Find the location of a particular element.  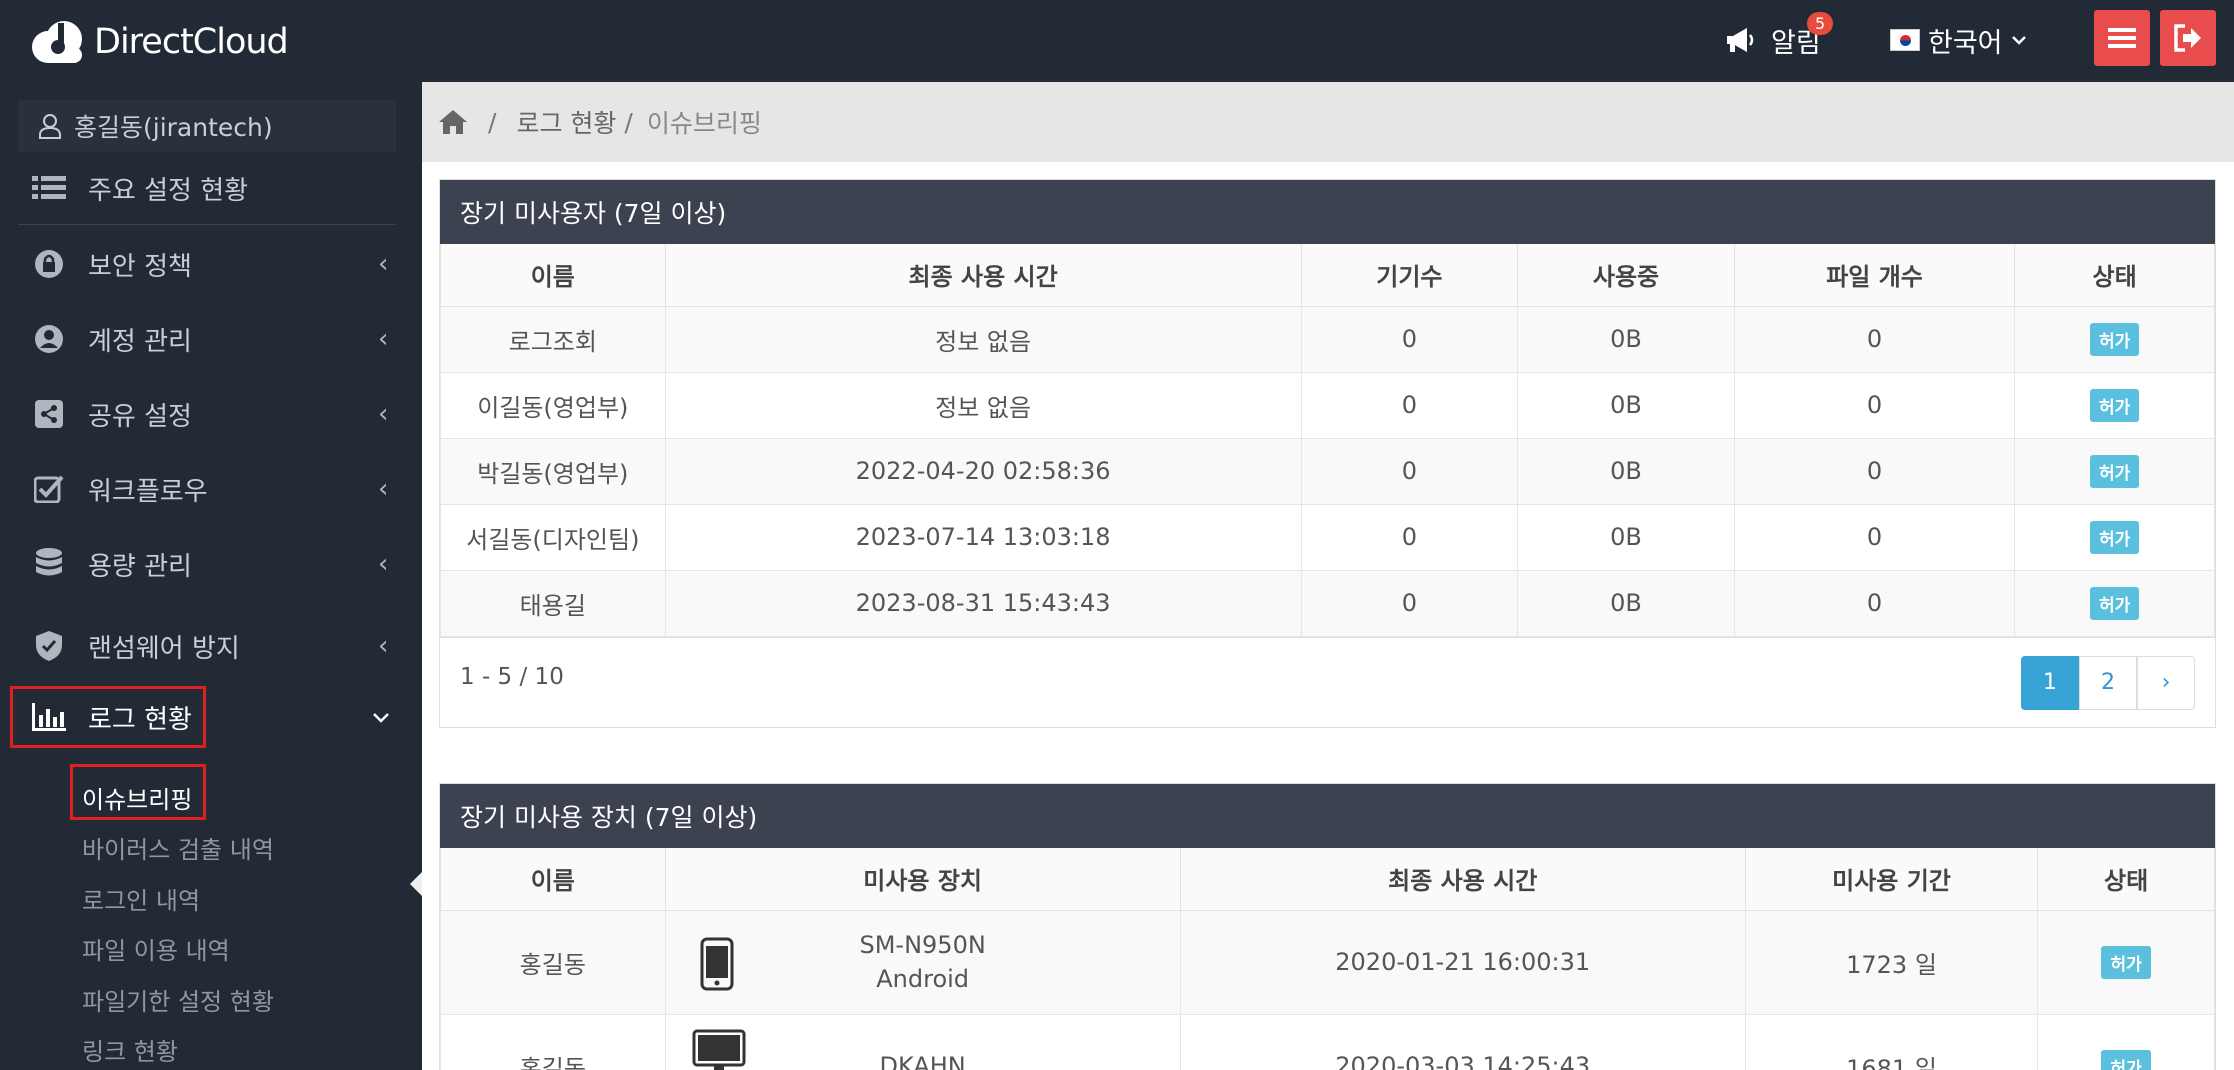

menu-button is located at coordinates (2122, 38).